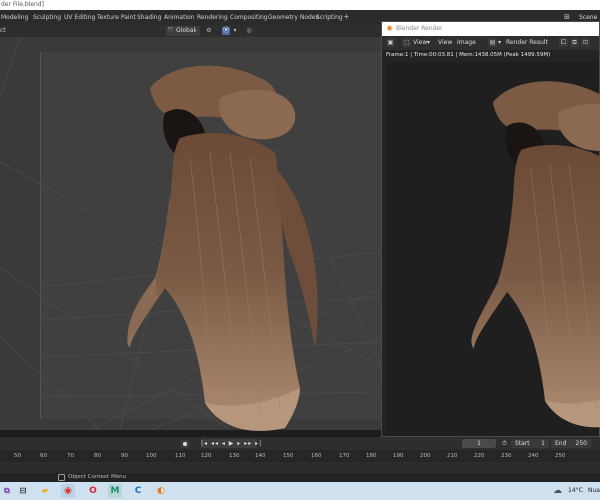  I want to click on frame-tick: 230, so click(506, 456).